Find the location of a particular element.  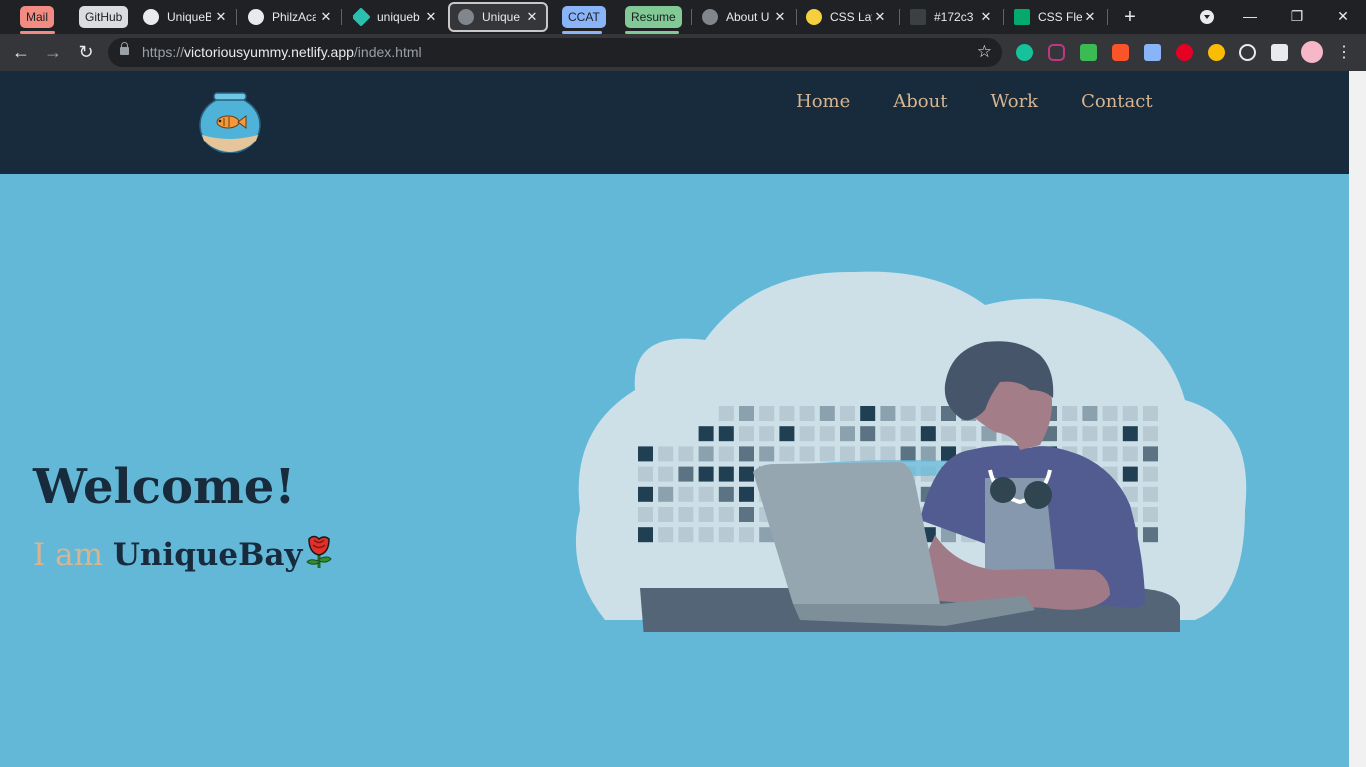

grammarly-icon is located at coordinates (1024, 52).